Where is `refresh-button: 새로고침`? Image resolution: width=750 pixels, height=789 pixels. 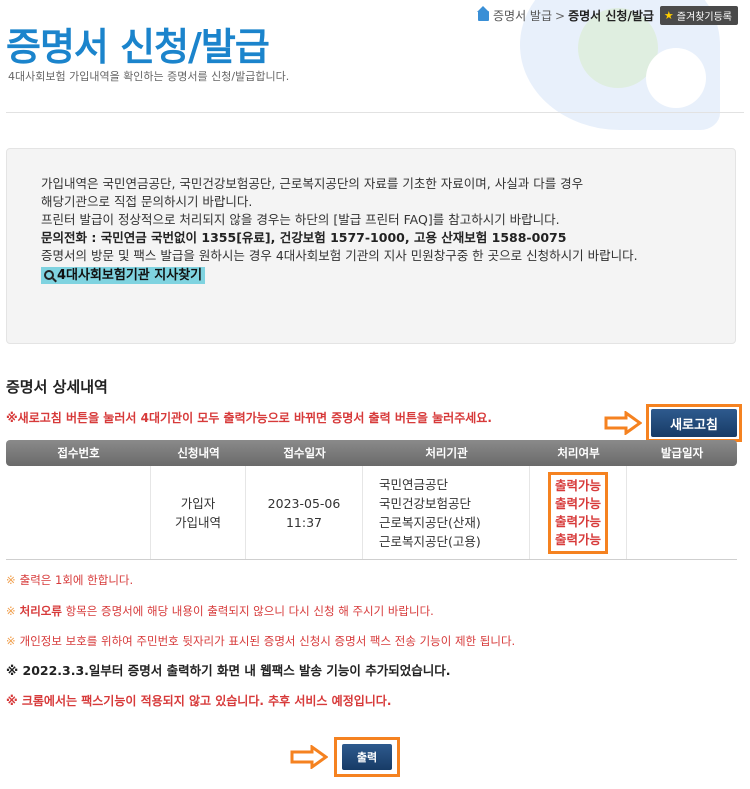 refresh-button: 새로고침 is located at coordinates (694, 423).